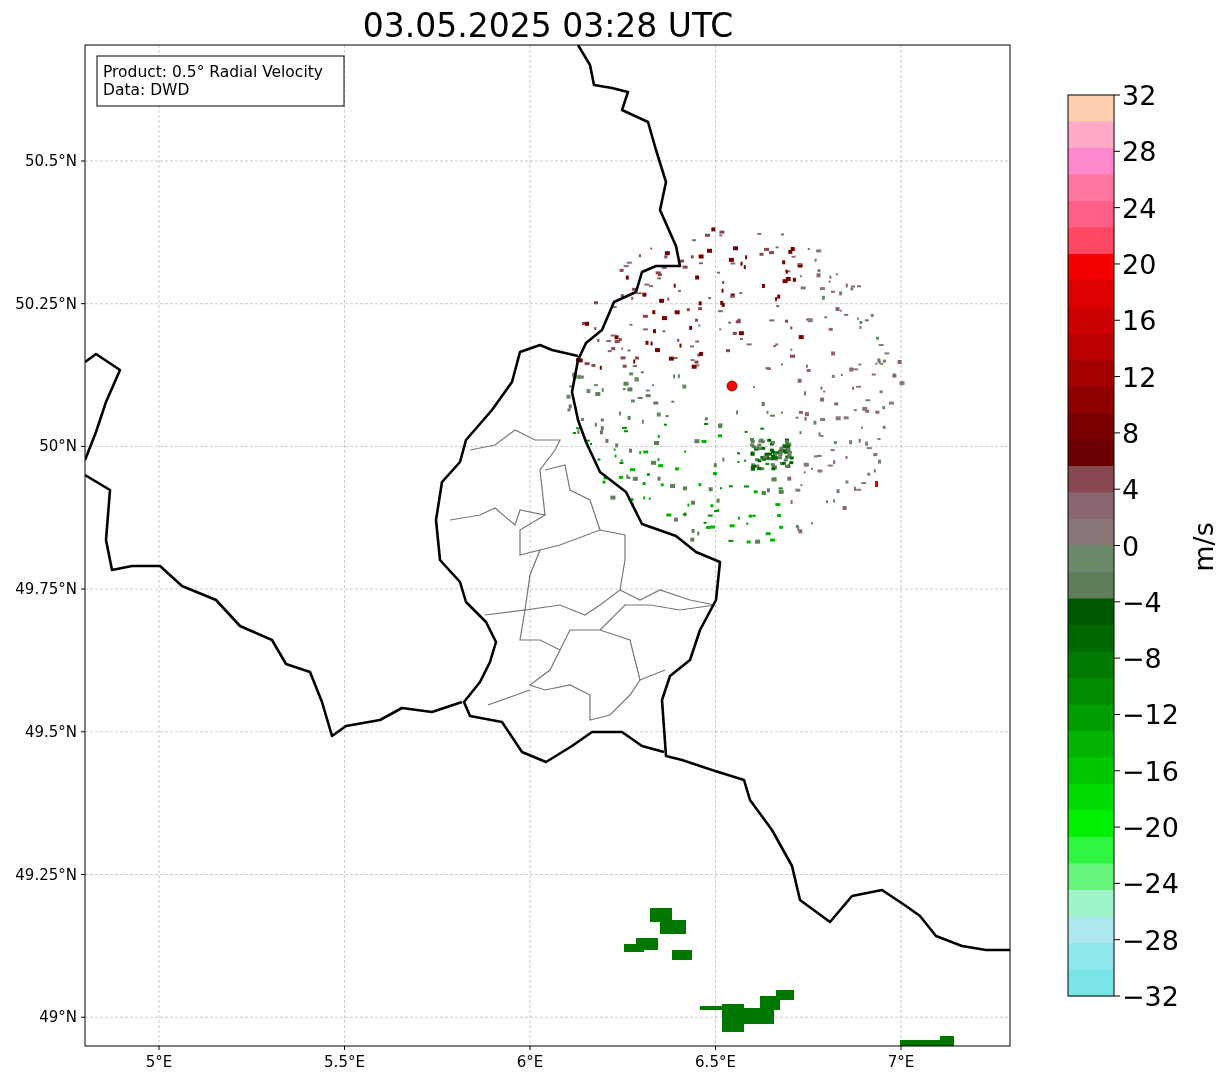 Image resolution: width=1225 pixels, height=1081 pixels. I want to click on axis-tick-label: 50.25°N, so click(46, 303).